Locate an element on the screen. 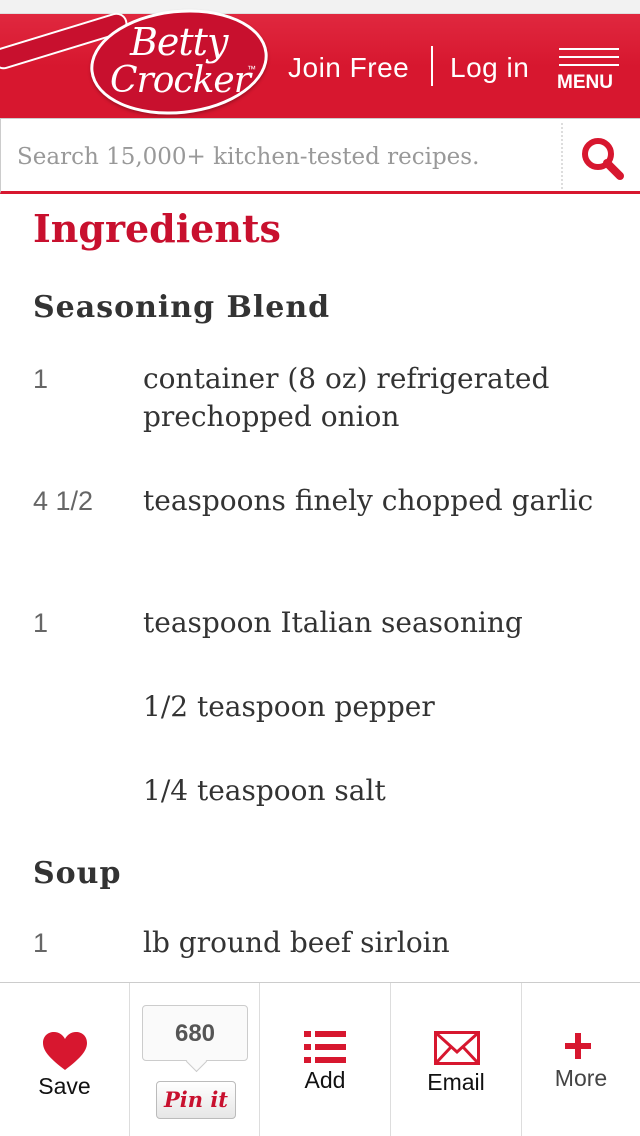  more-label: More is located at coordinates (581, 1078).